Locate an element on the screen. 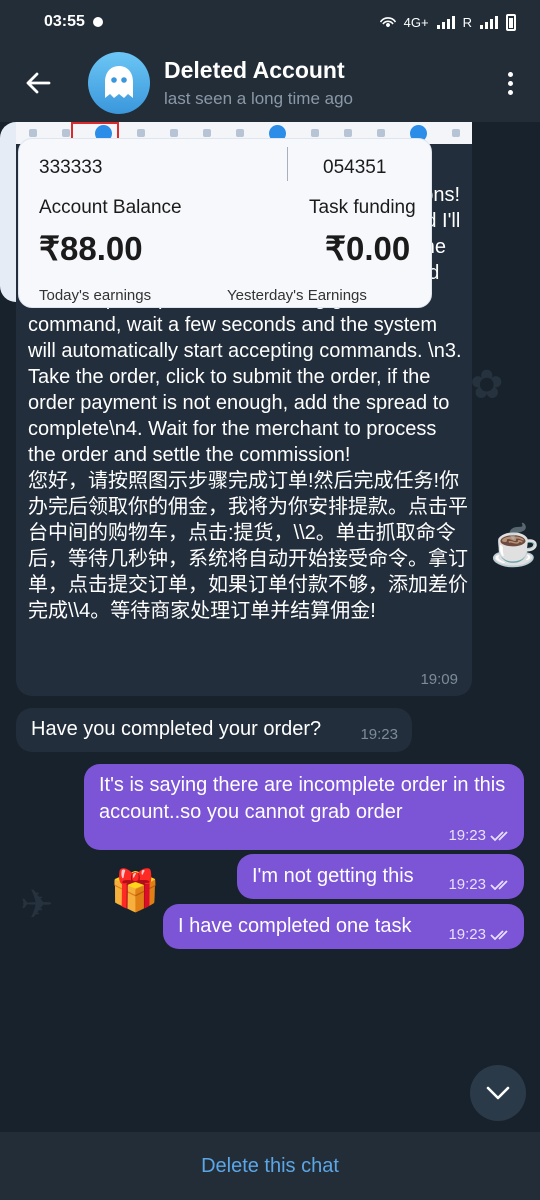 This screenshot has width=540, height=1200. contact-name: Deleted Account is located at coordinates (254, 70).